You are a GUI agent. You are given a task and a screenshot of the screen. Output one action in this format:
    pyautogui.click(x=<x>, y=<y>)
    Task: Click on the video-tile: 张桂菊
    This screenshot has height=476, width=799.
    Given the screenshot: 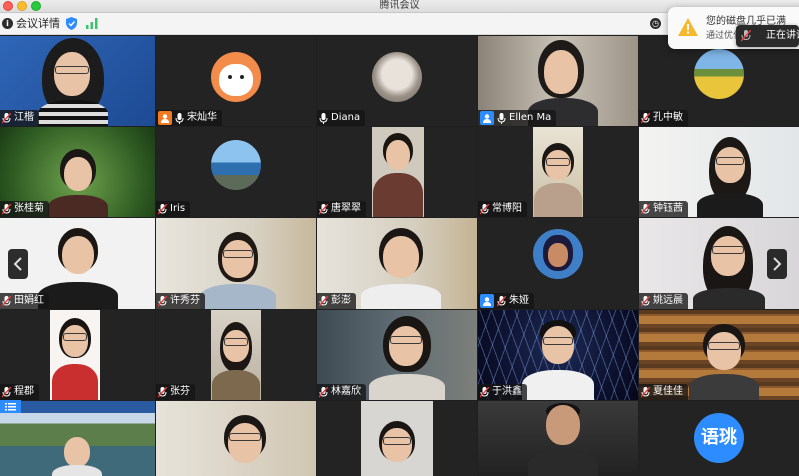 What is the action you would take?
    pyautogui.click(x=77, y=172)
    